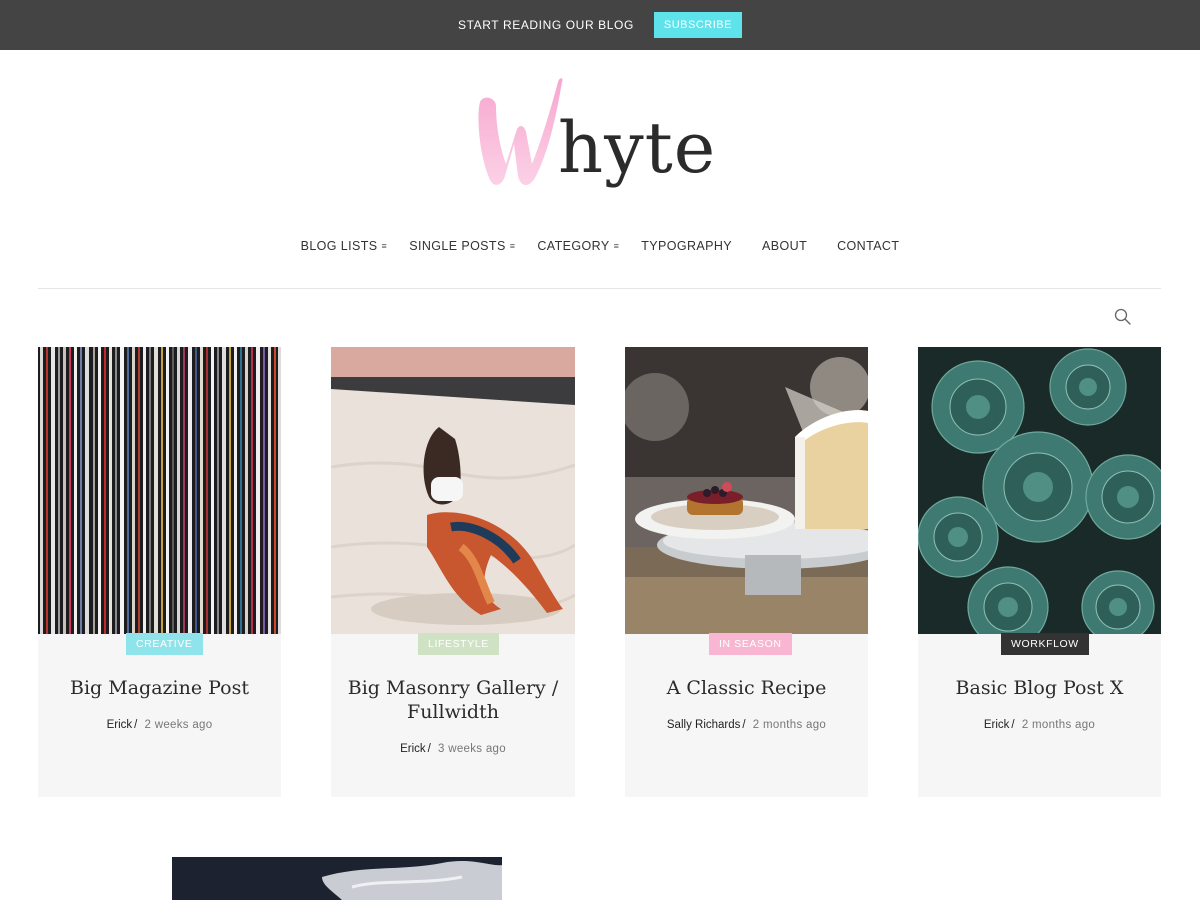 This screenshot has width=1200, height=900. I want to click on post-meta: Erick/ 2 weeks ago, so click(159, 725).